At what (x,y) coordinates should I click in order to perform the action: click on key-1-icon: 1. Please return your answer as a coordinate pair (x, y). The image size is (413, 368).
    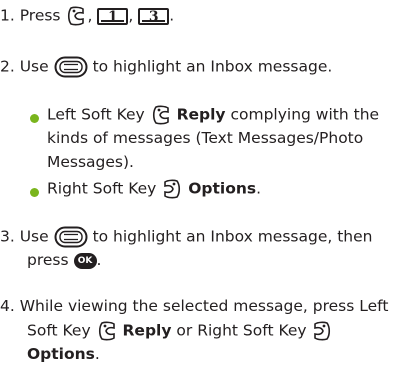
    Looking at the image, I should click on (113, 16).